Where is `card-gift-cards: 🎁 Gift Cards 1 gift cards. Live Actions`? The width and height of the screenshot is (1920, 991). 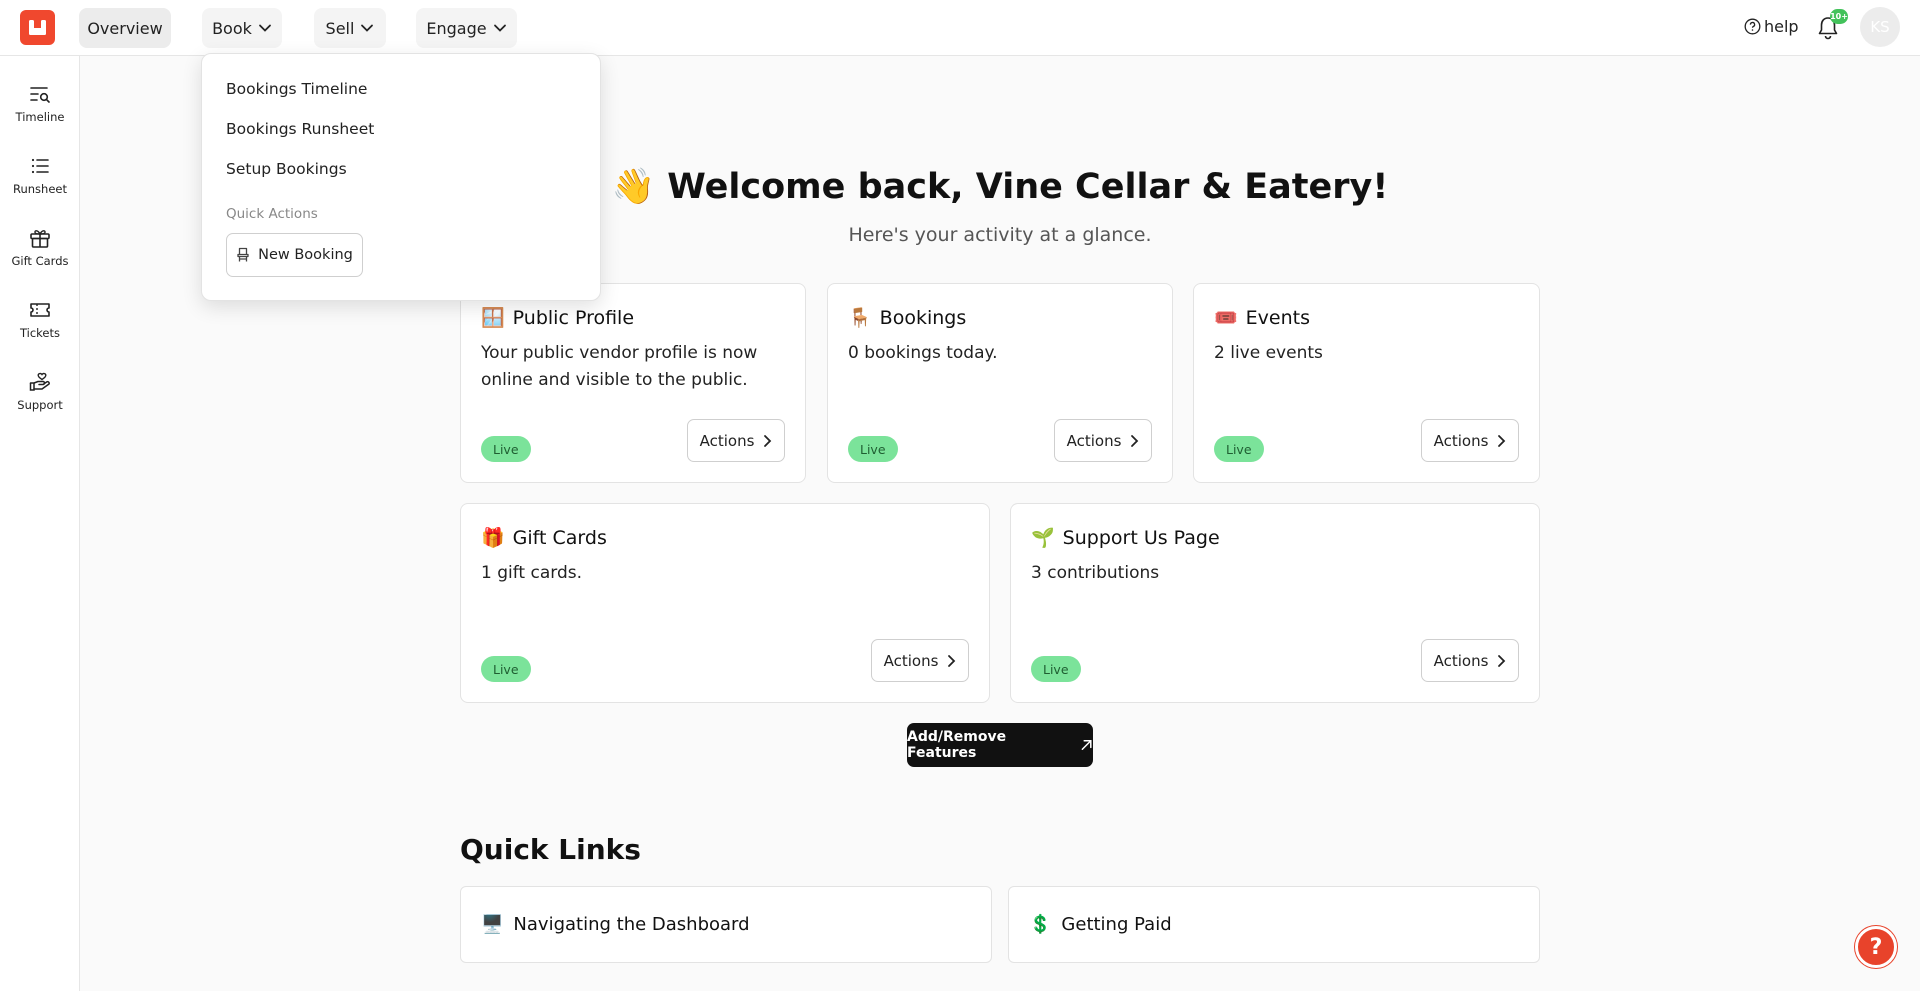
card-gift-cards: 🎁 Gift Cards 1 gift cards. Live Actions is located at coordinates (725, 603).